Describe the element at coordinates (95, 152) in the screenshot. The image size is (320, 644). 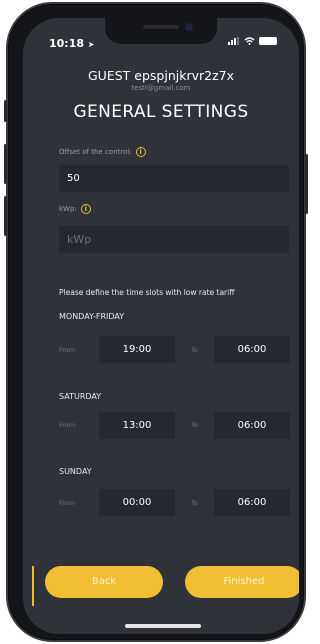
I see `offset-label: Offset of the control:` at that location.